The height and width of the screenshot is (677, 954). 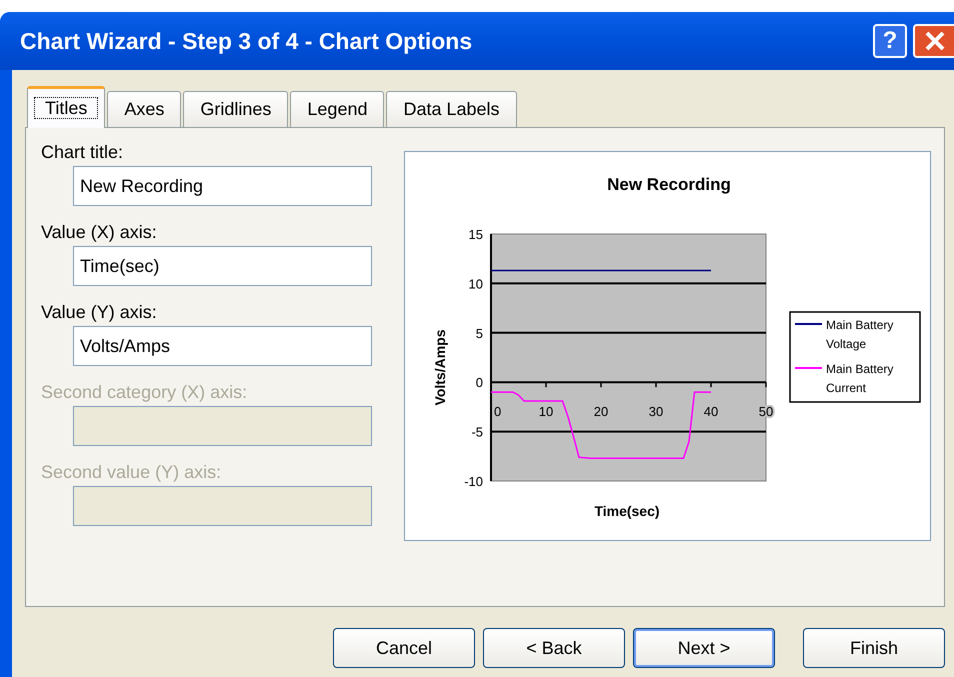 I want to click on dialog-button: Cancel, so click(x=404, y=648).